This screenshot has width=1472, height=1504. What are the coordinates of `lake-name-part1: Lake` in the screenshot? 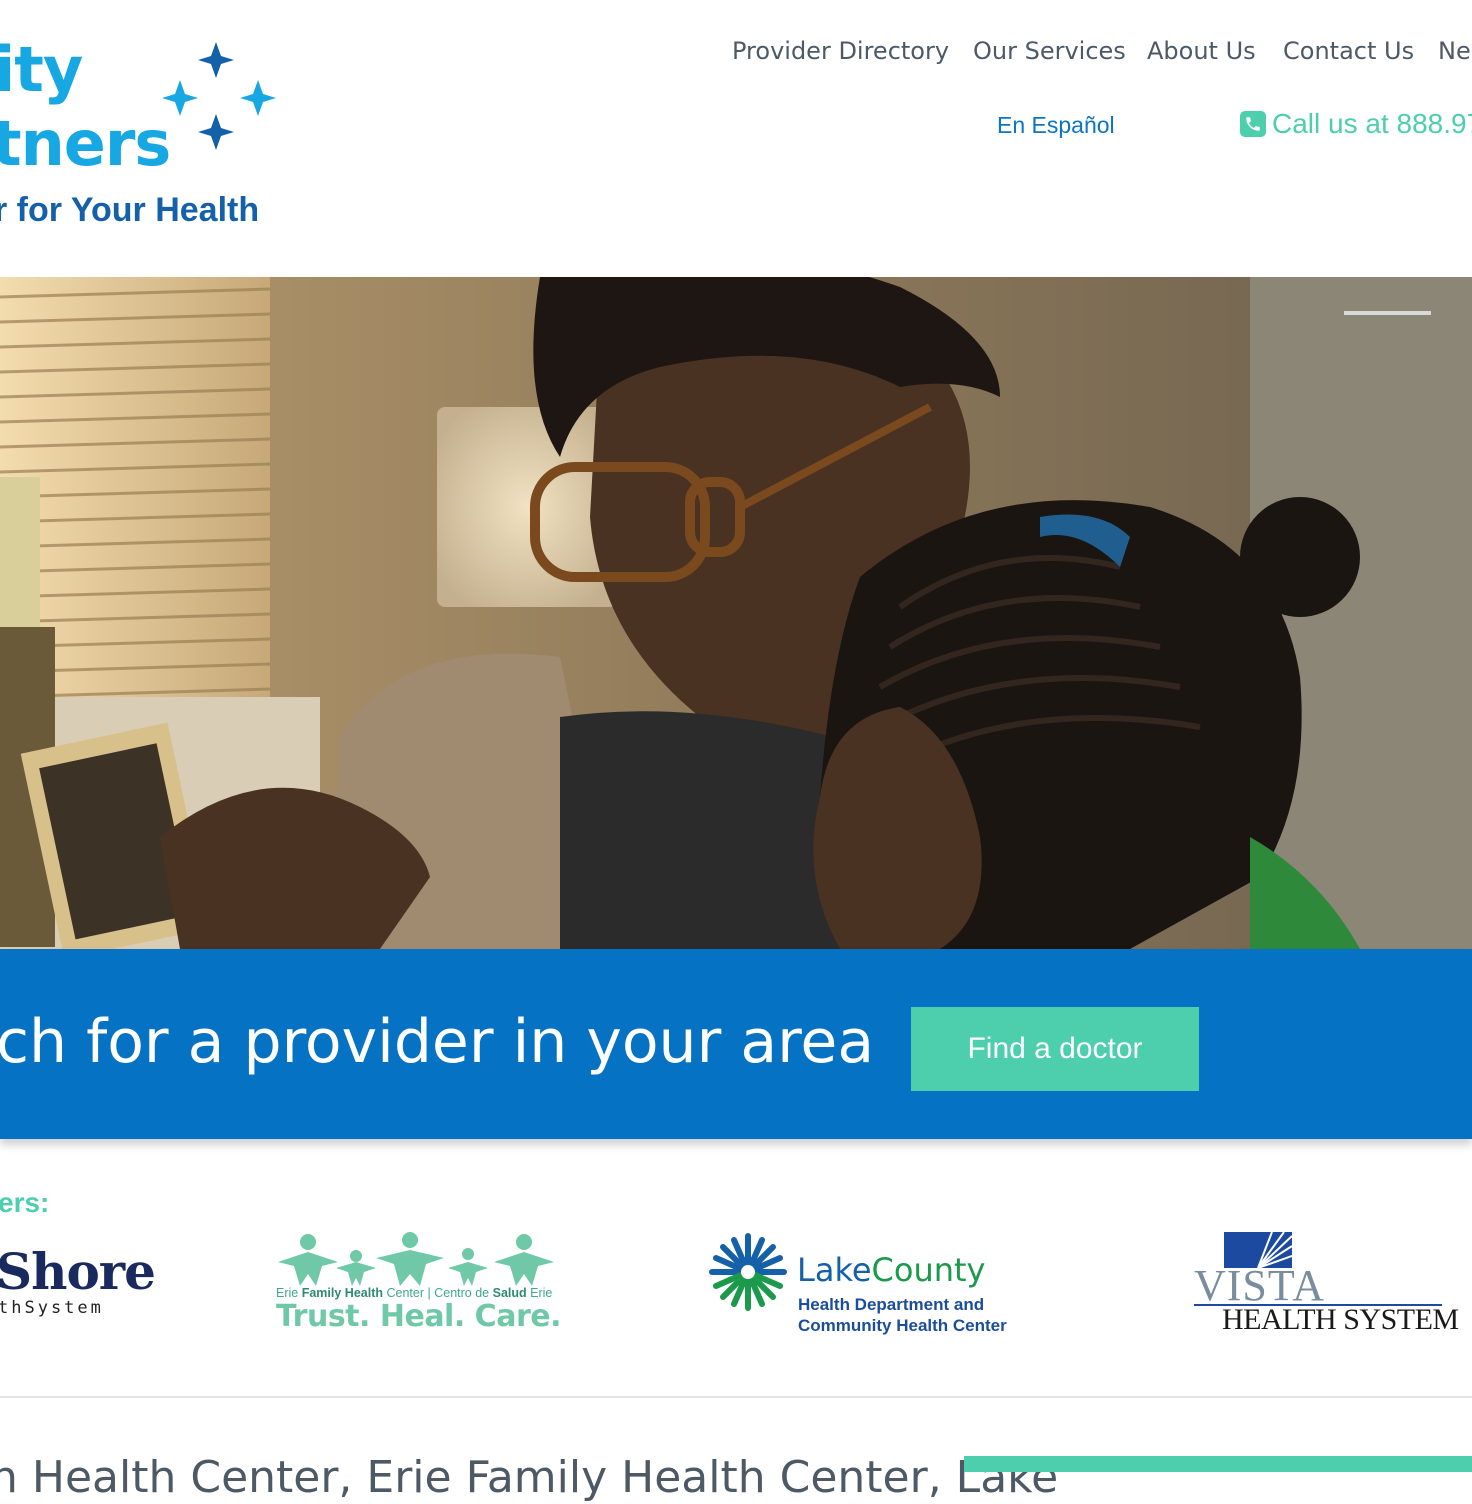 It's located at (834, 1270).